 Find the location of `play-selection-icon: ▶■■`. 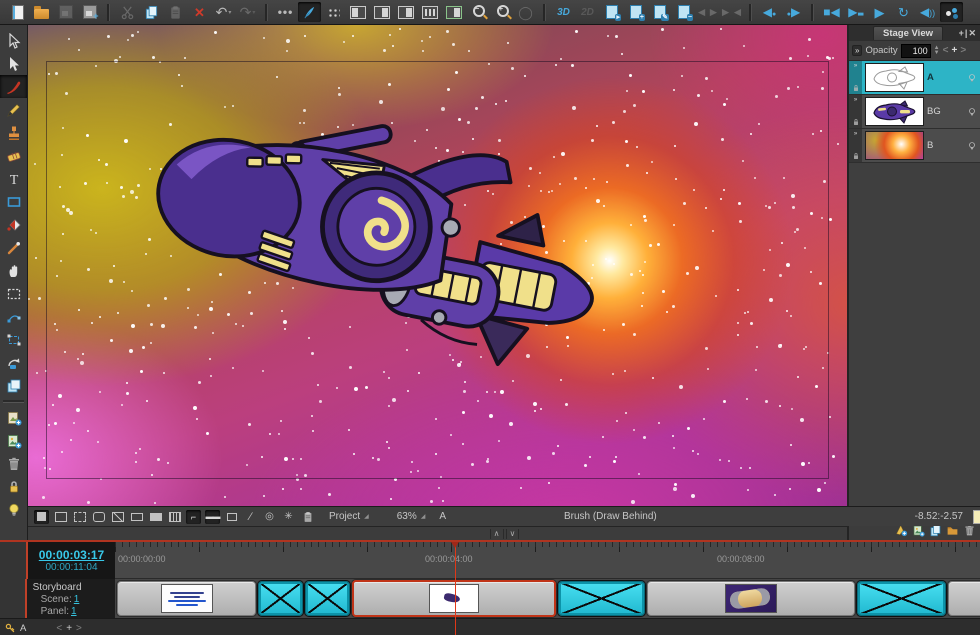

play-selection-icon: ▶■■ is located at coordinates (855, 12).